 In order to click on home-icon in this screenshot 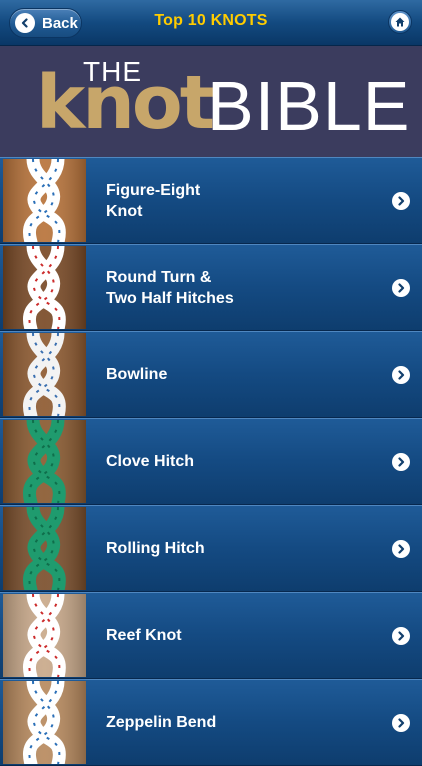, I will do `click(400, 22)`.